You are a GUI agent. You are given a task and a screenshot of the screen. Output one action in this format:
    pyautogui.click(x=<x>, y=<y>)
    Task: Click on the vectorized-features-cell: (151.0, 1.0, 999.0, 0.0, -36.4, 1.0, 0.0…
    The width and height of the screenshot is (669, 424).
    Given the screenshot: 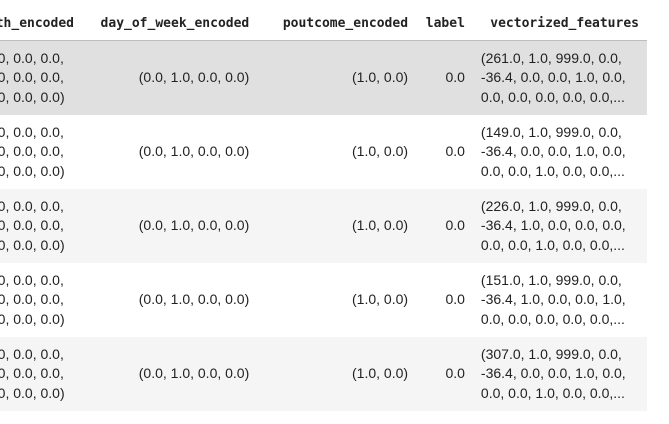 What is the action you would take?
    pyautogui.click(x=559, y=300)
    